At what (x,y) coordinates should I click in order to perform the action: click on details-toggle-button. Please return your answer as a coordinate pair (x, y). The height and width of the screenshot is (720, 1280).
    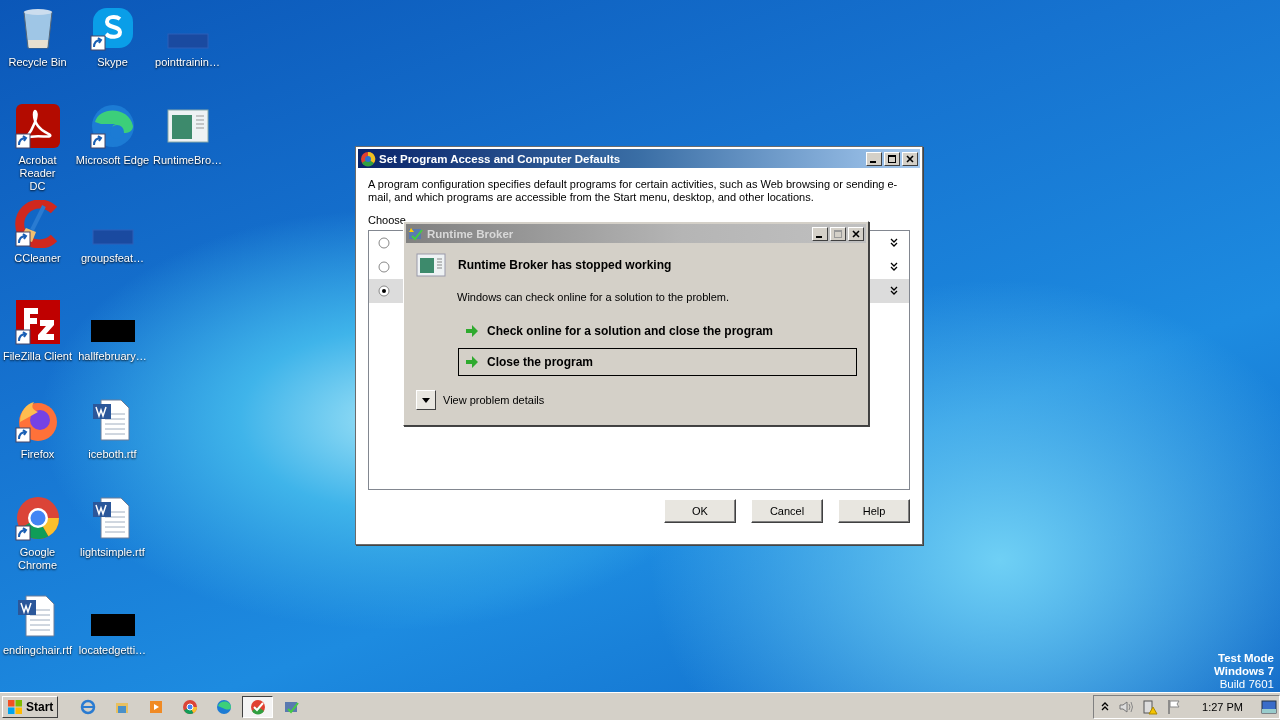
    Looking at the image, I should click on (426, 400).